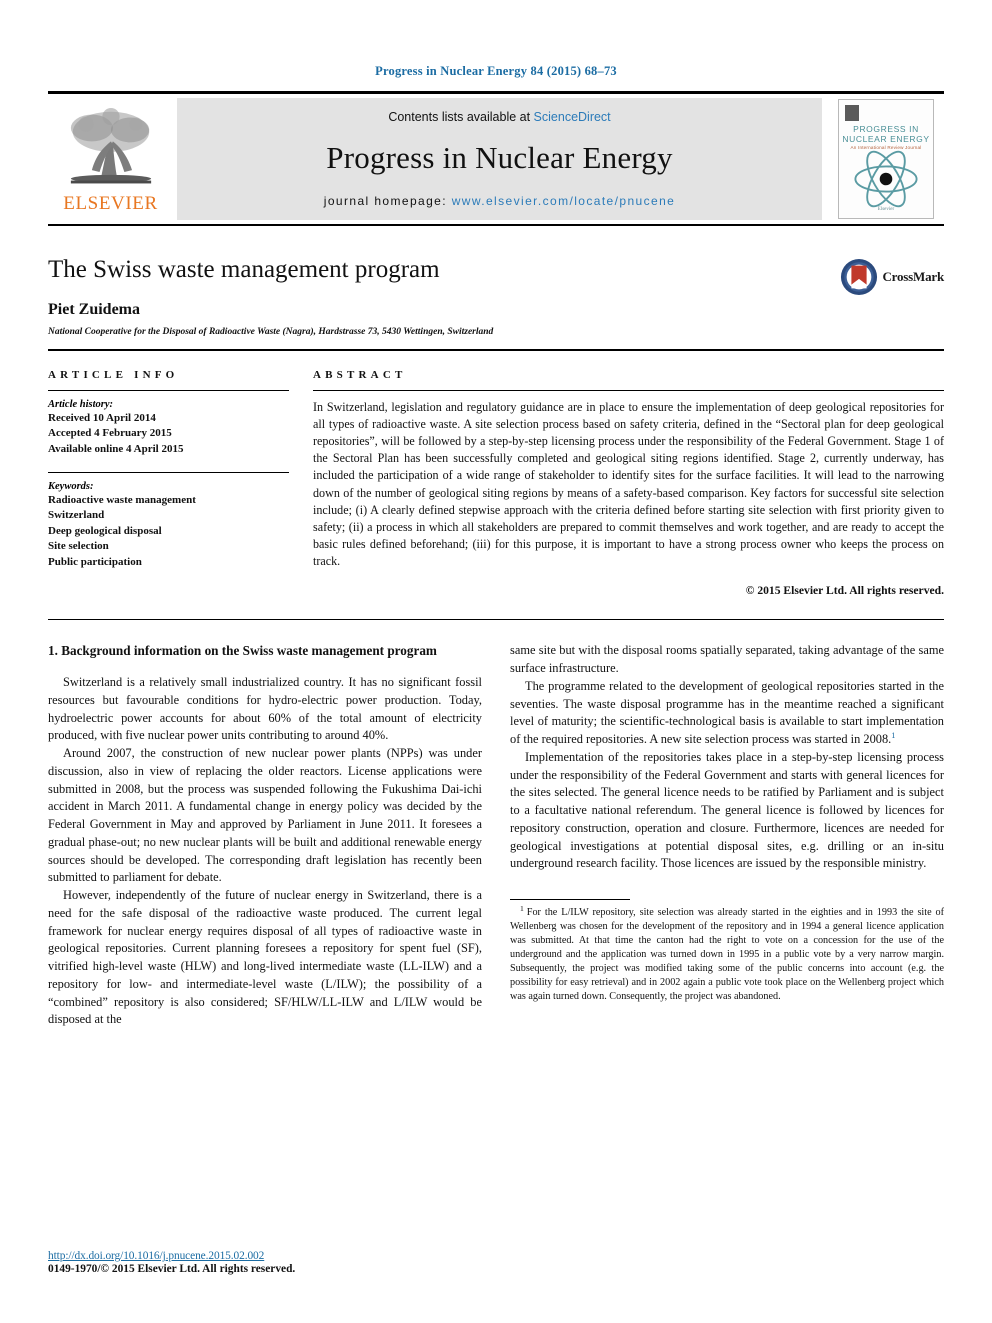  What do you see at coordinates (71, 486) in the screenshot?
I see `keywords-heading: Keywords:` at bounding box center [71, 486].